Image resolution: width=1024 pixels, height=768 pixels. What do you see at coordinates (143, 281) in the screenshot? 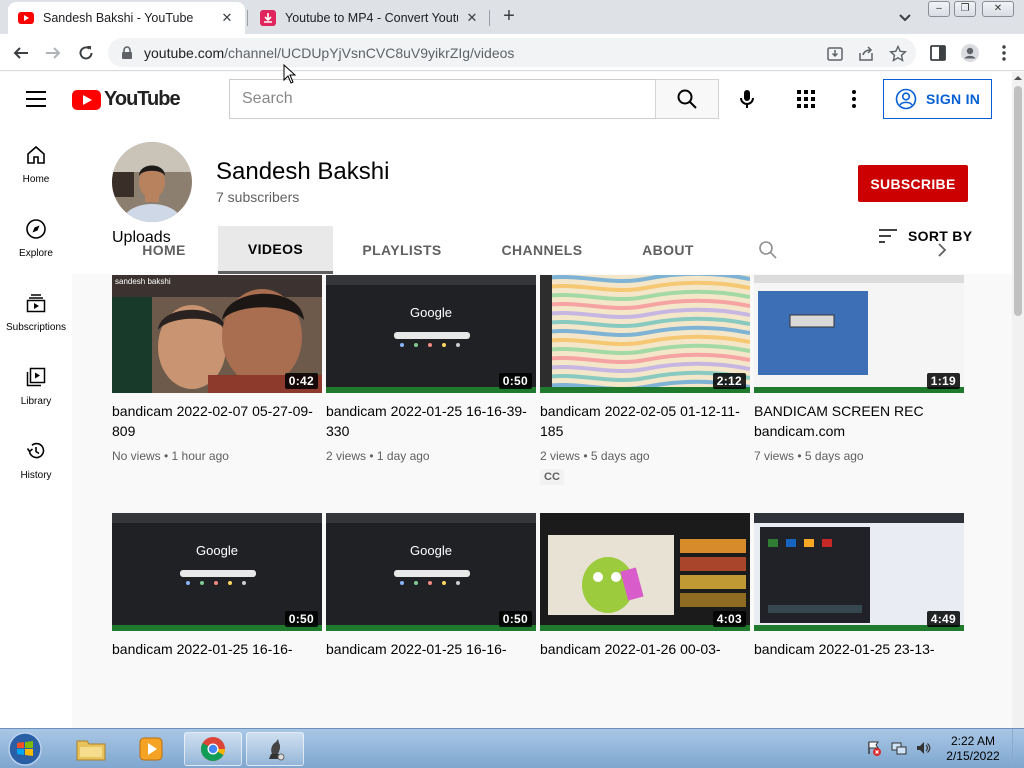
I see `thumbnail-overlay-text: sandesh bakshi` at bounding box center [143, 281].